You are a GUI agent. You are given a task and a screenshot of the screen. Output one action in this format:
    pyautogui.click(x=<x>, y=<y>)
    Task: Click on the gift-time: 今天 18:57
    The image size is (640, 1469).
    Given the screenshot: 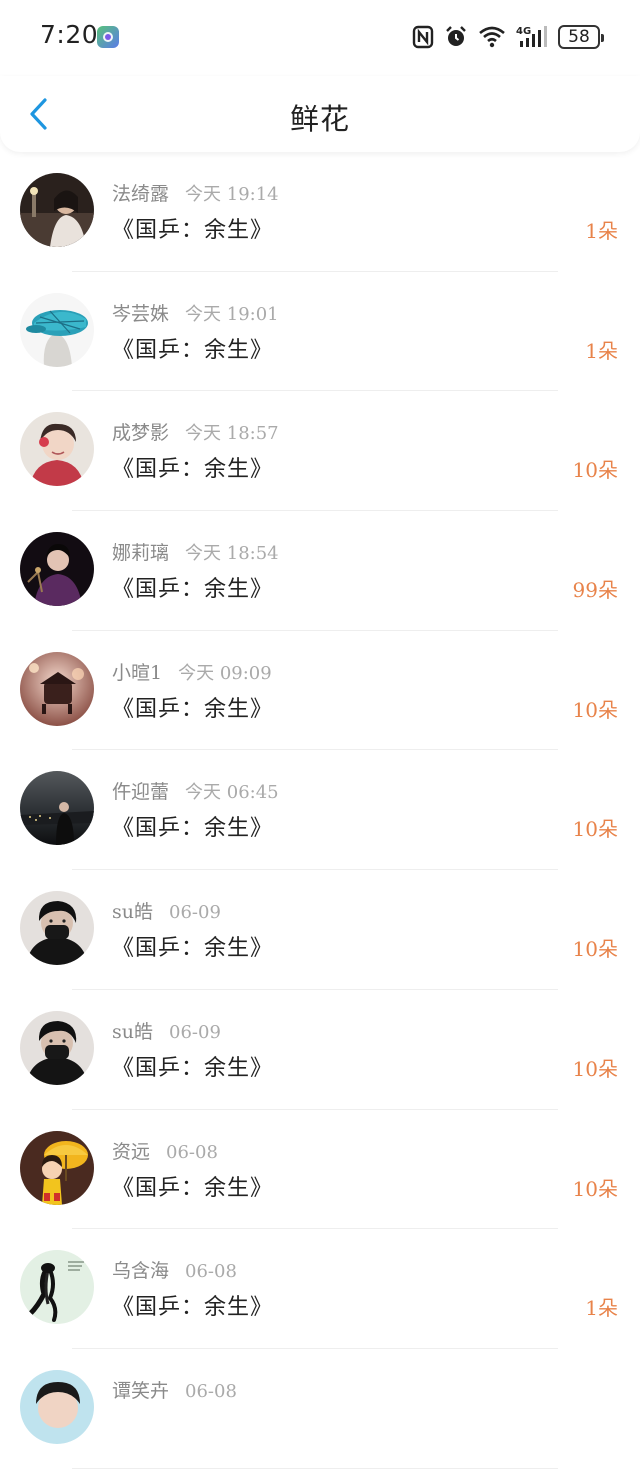 What is the action you would take?
    pyautogui.click(x=232, y=434)
    